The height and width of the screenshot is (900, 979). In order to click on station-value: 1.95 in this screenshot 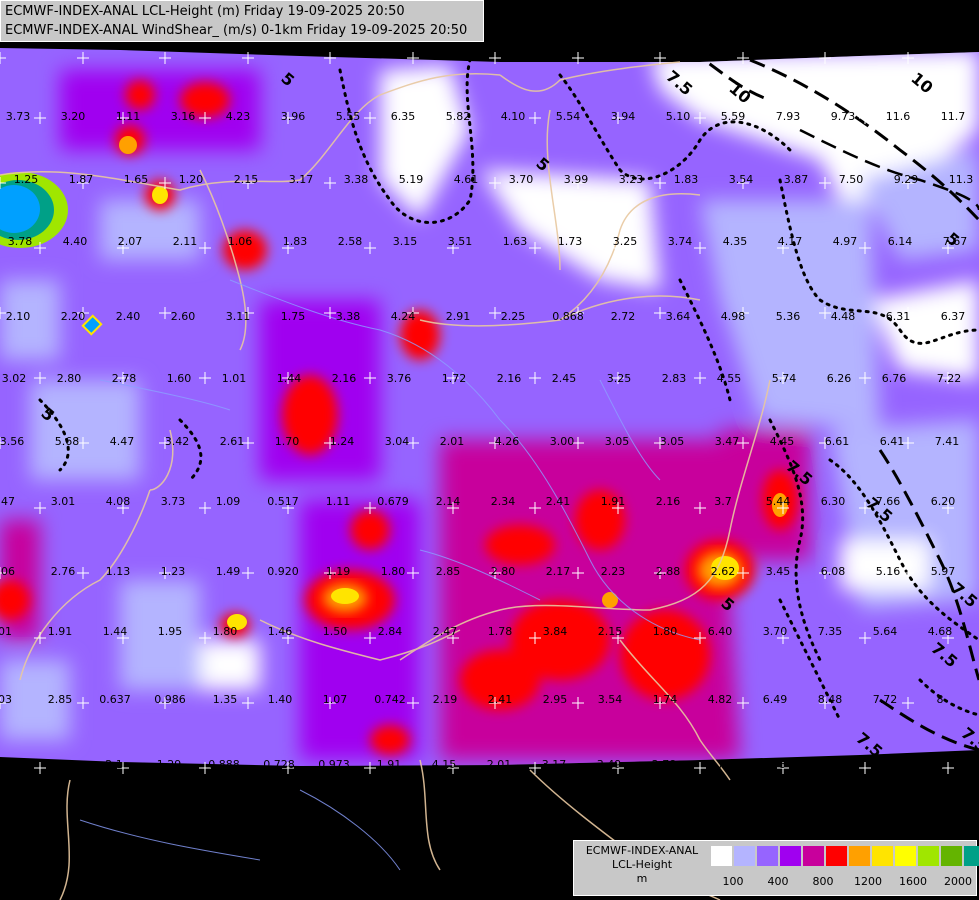, I will do `click(170, 631)`.